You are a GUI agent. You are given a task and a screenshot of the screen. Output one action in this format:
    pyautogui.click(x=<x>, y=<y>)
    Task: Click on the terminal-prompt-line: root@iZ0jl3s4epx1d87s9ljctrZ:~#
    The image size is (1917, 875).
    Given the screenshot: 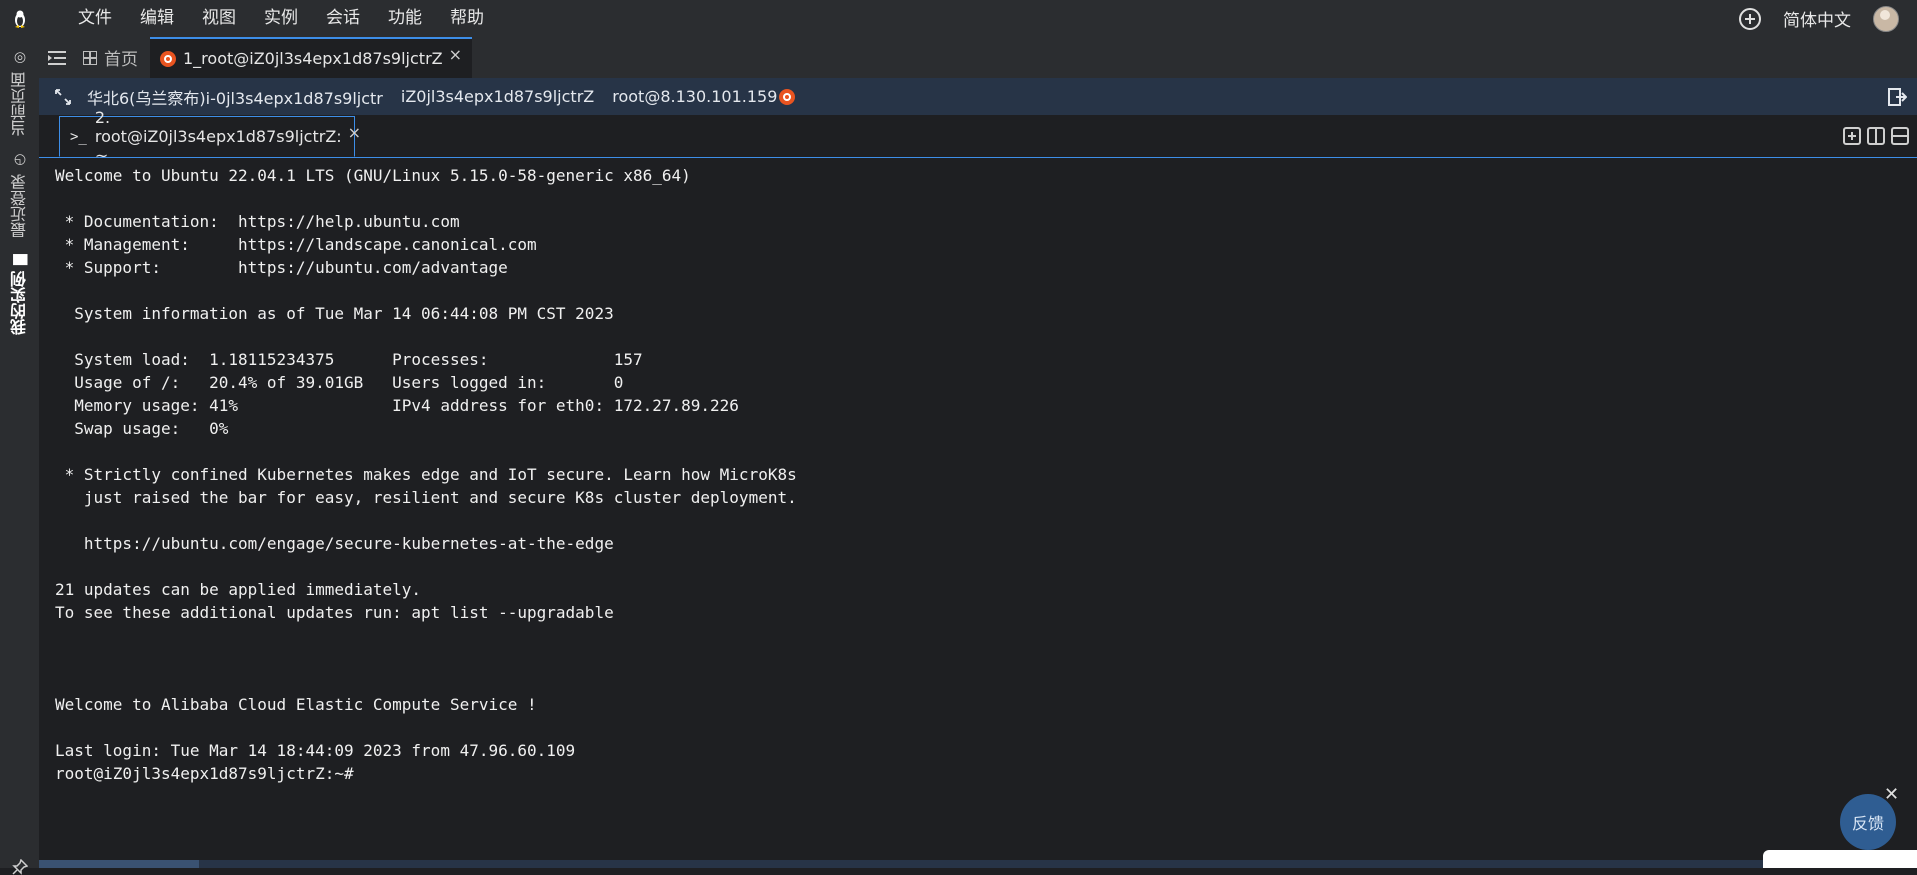 What is the action you would take?
    pyautogui.click(x=986, y=773)
    